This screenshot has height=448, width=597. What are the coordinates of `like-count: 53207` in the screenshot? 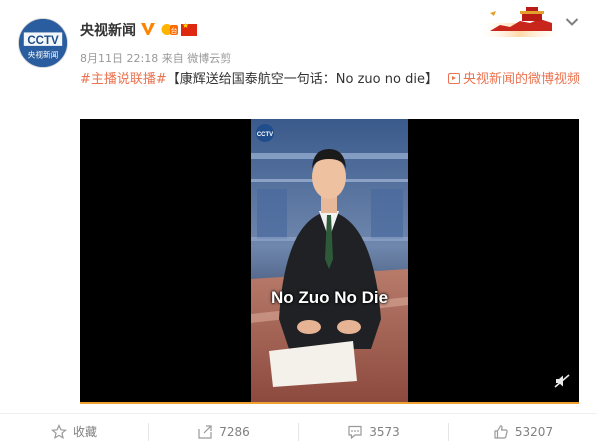 It's located at (534, 431).